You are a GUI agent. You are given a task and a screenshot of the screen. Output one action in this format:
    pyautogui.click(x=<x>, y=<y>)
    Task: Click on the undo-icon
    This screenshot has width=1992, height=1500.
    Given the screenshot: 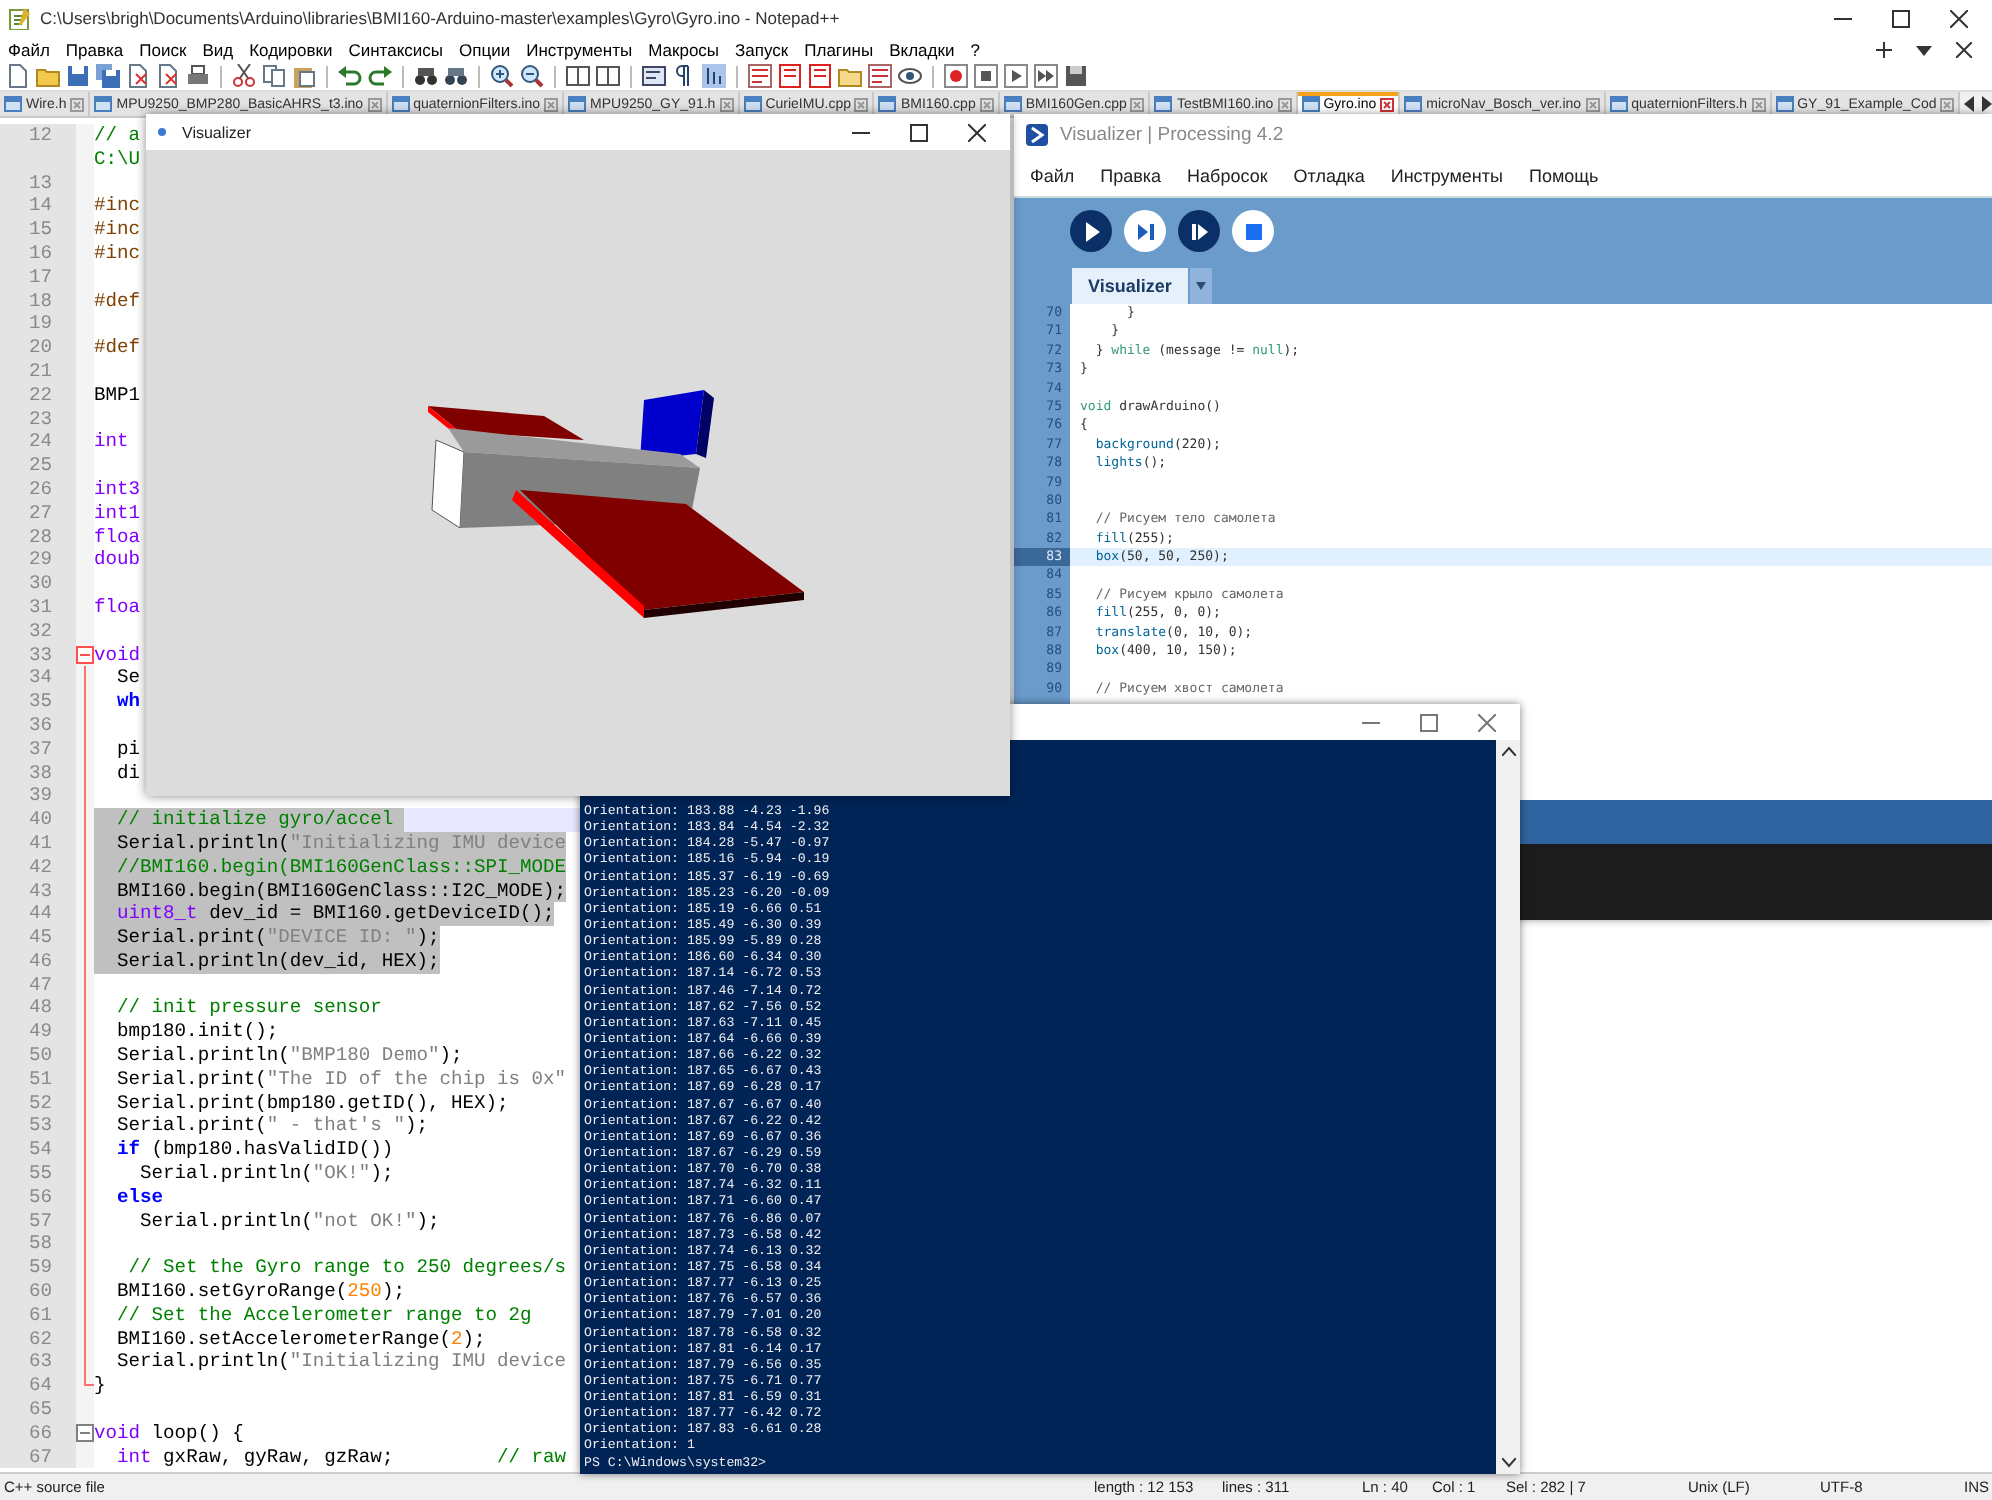 What is the action you would take?
    pyautogui.click(x=350, y=76)
    